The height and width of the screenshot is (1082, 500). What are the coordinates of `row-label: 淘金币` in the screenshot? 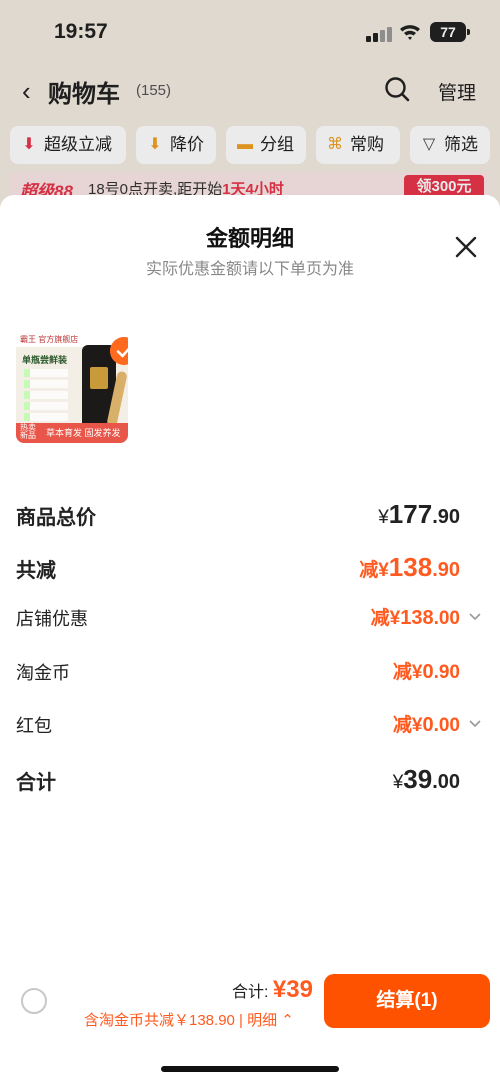 It's located at (43, 673).